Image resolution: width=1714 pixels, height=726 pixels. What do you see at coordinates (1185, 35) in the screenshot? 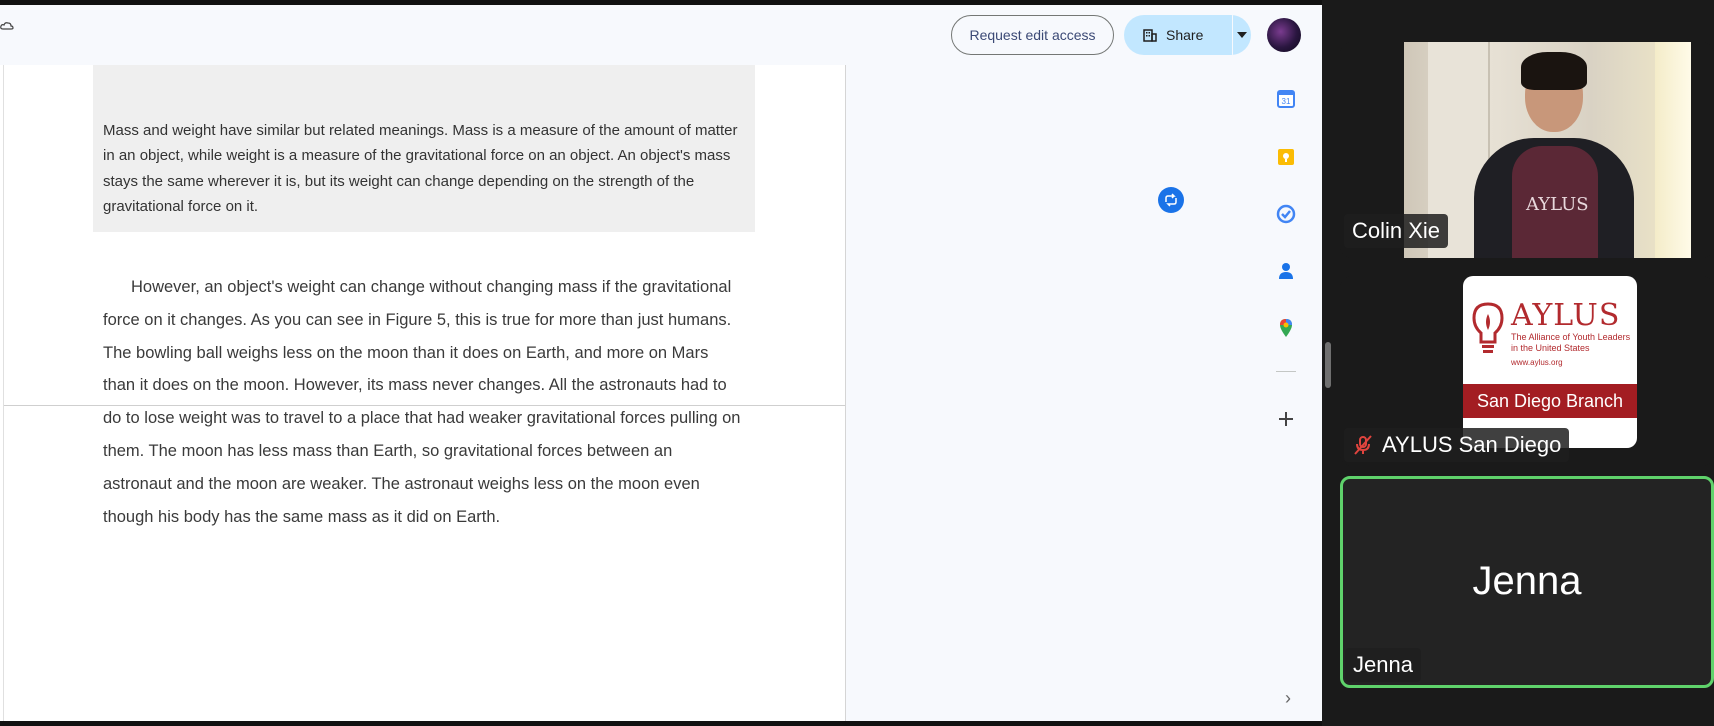
I see `share-label: Share` at bounding box center [1185, 35].